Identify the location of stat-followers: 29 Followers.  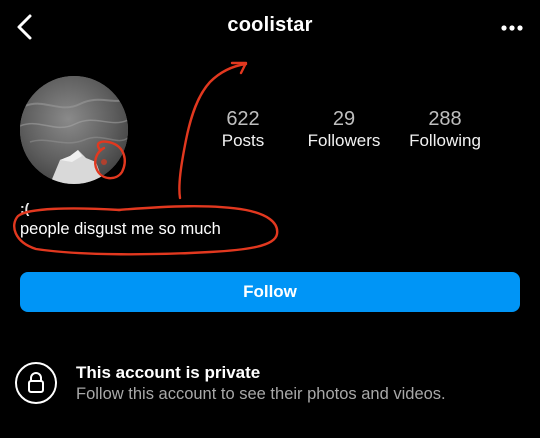
(344, 130).